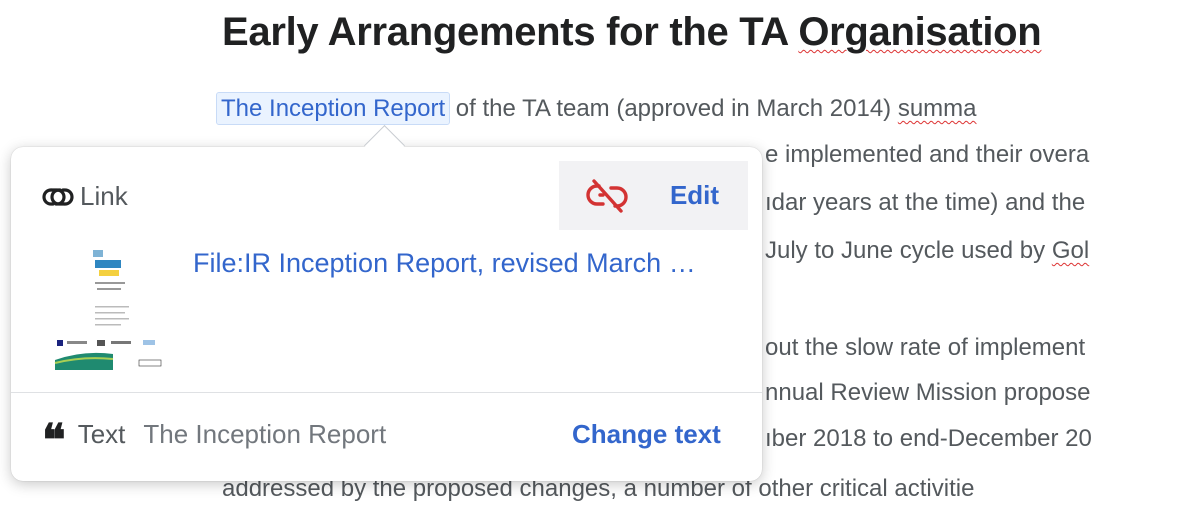  I want to click on paragraph-line-4: July to June cycle used by Gol, so click(927, 251).